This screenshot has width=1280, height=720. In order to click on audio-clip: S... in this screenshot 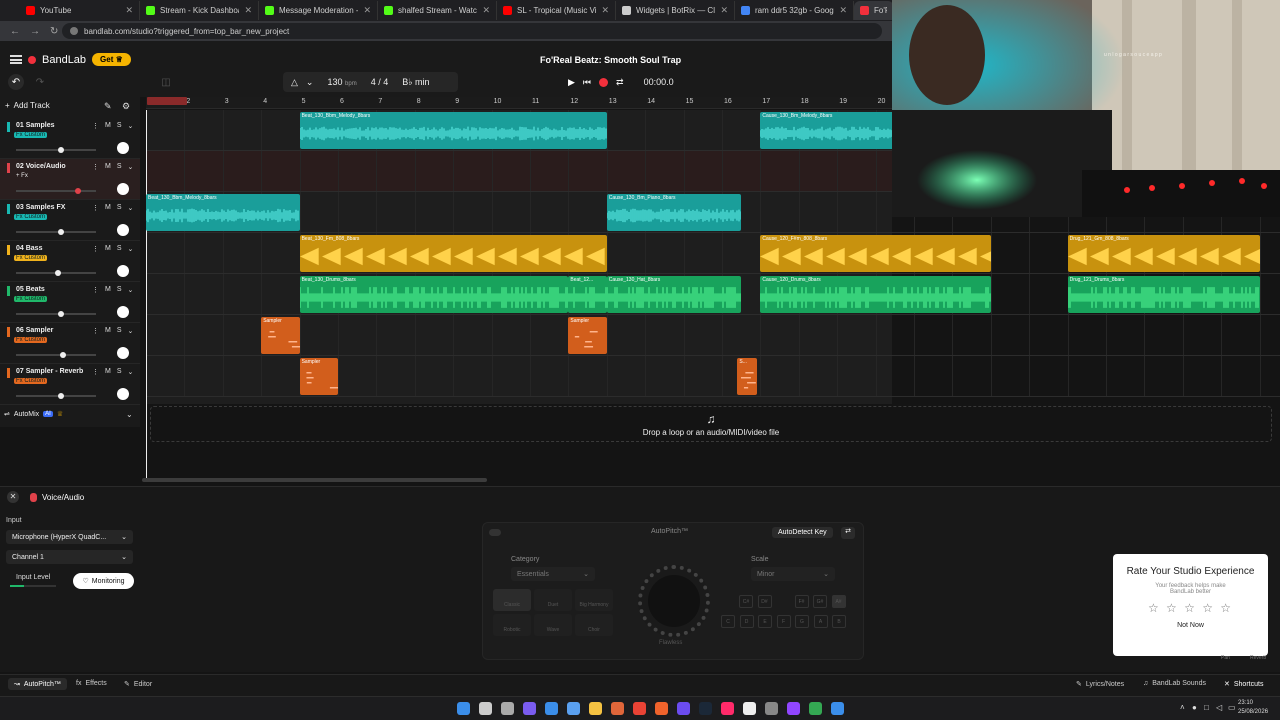, I will do `click(747, 376)`.